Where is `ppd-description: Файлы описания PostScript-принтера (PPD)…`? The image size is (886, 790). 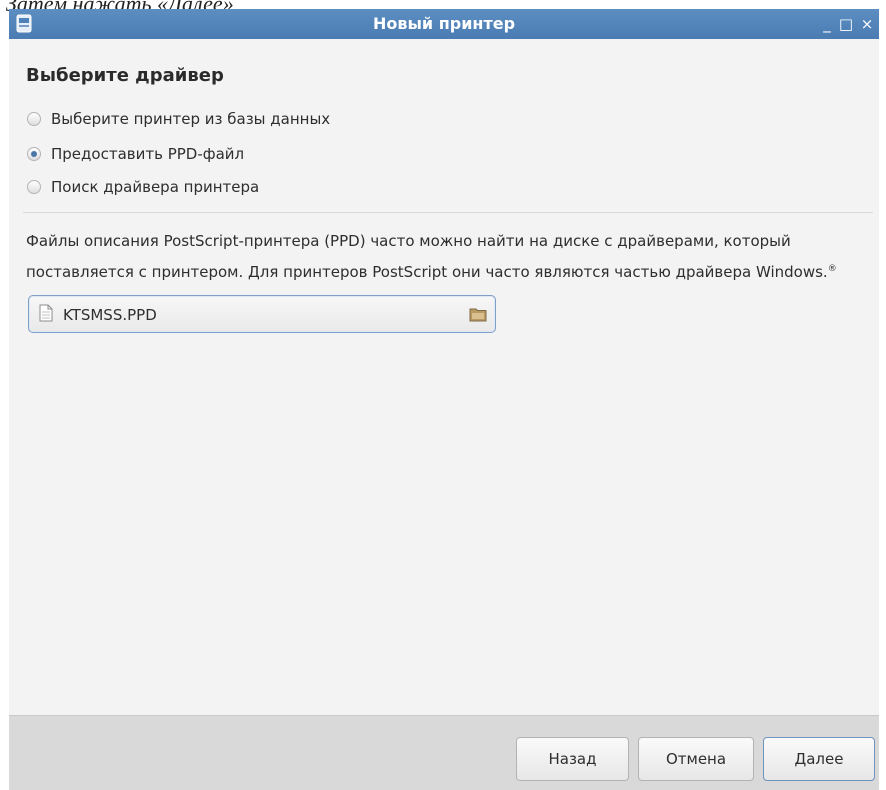
ppd-description: Файлы описания PostScript-принтера (PPD)… is located at coordinates (450, 256).